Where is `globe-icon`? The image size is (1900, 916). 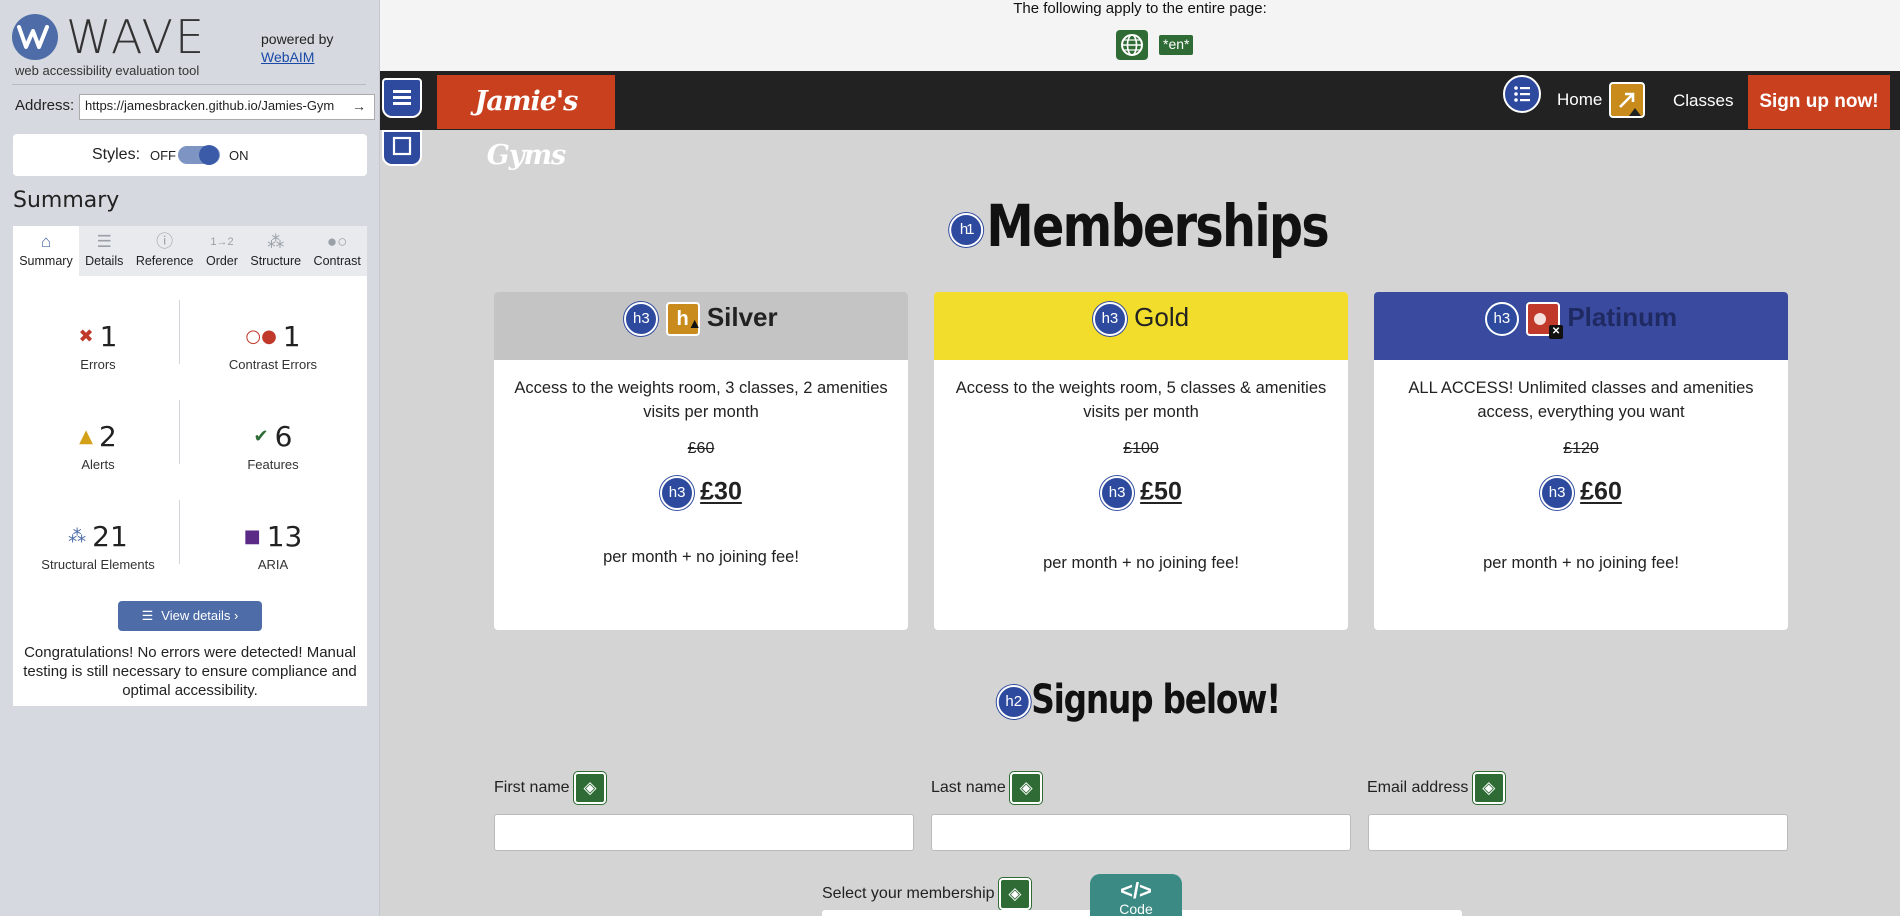 globe-icon is located at coordinates (1132, 45).